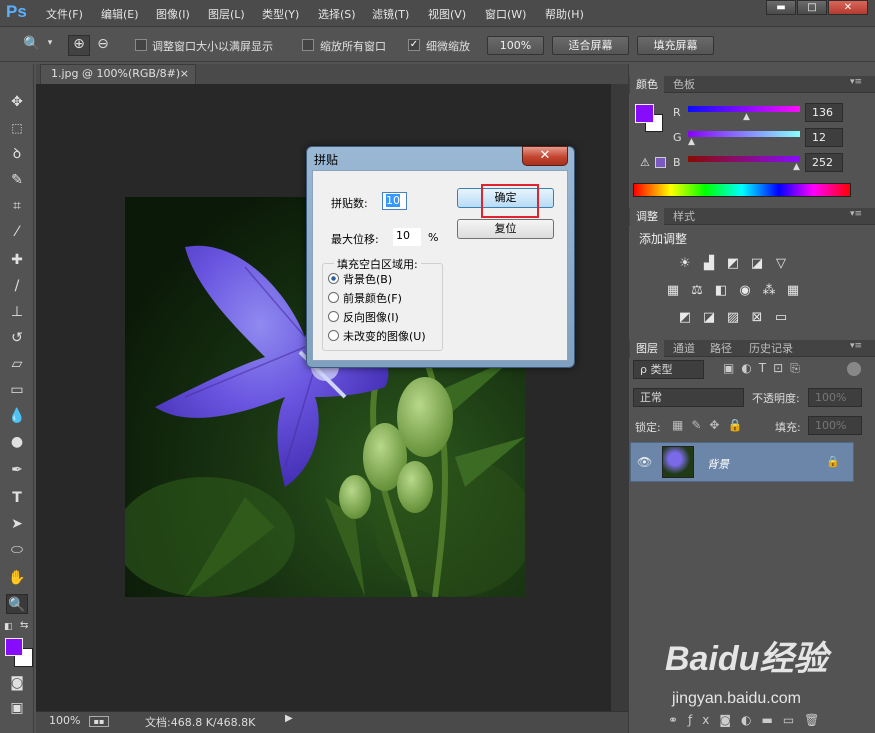 This screenshot has width=875, height=733. What do you see at coordinates (99, 721) in the screenshot?
I see `status-icon: ▪▪` at bounding box center [99, 721].